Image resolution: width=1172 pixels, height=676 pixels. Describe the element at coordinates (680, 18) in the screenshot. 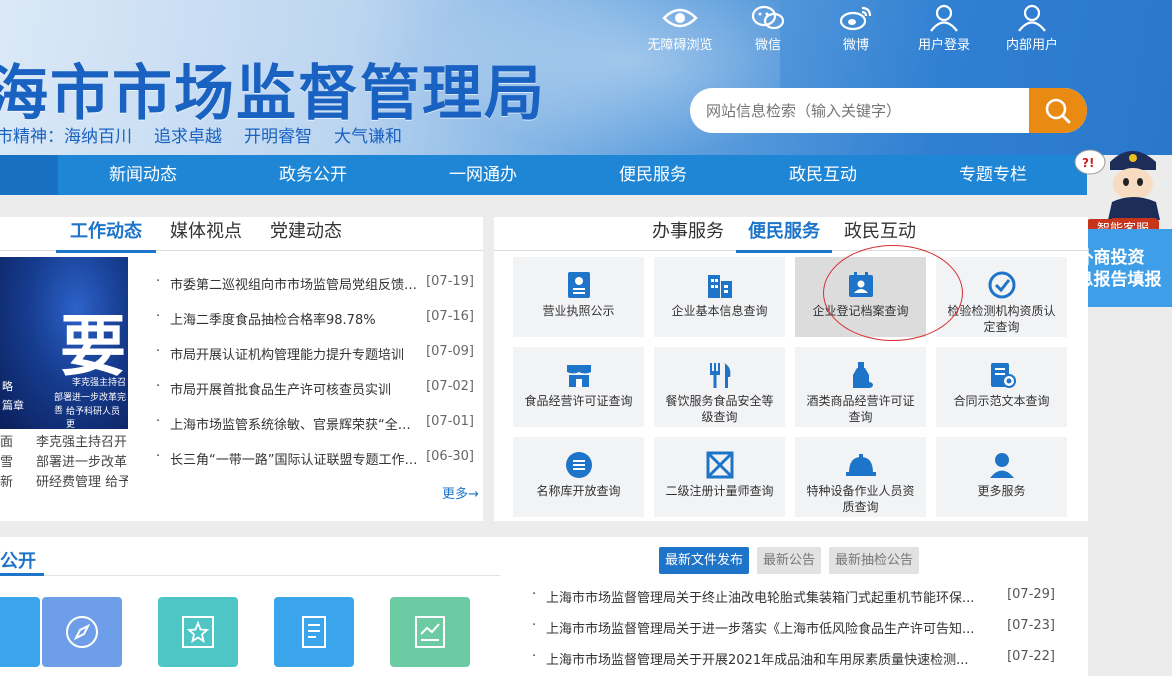

I see `eye-icon` at that location.